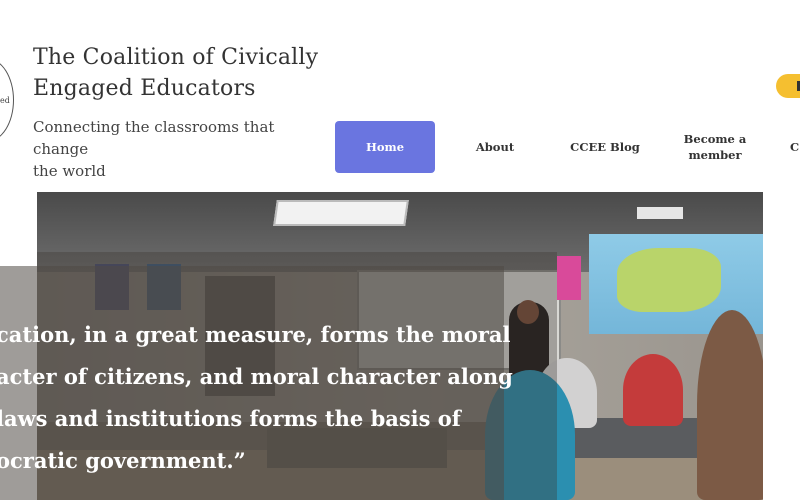 This screenshot has width=800, height=500. I want to click on tagline-line1: Connecting the classrooms that change, so click(154, 138).